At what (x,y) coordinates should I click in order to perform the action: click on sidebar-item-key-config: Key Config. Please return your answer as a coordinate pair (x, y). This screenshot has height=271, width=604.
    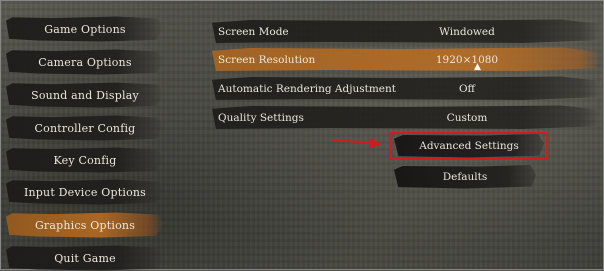
    Looking at the image, I should click on (85, 160).